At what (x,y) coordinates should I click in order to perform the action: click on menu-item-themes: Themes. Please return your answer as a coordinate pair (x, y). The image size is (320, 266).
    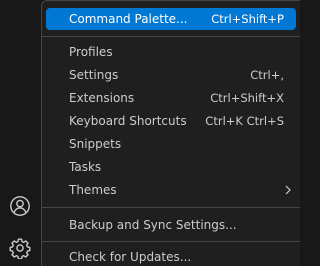
    Looking at the image, I should click on (171, 190).